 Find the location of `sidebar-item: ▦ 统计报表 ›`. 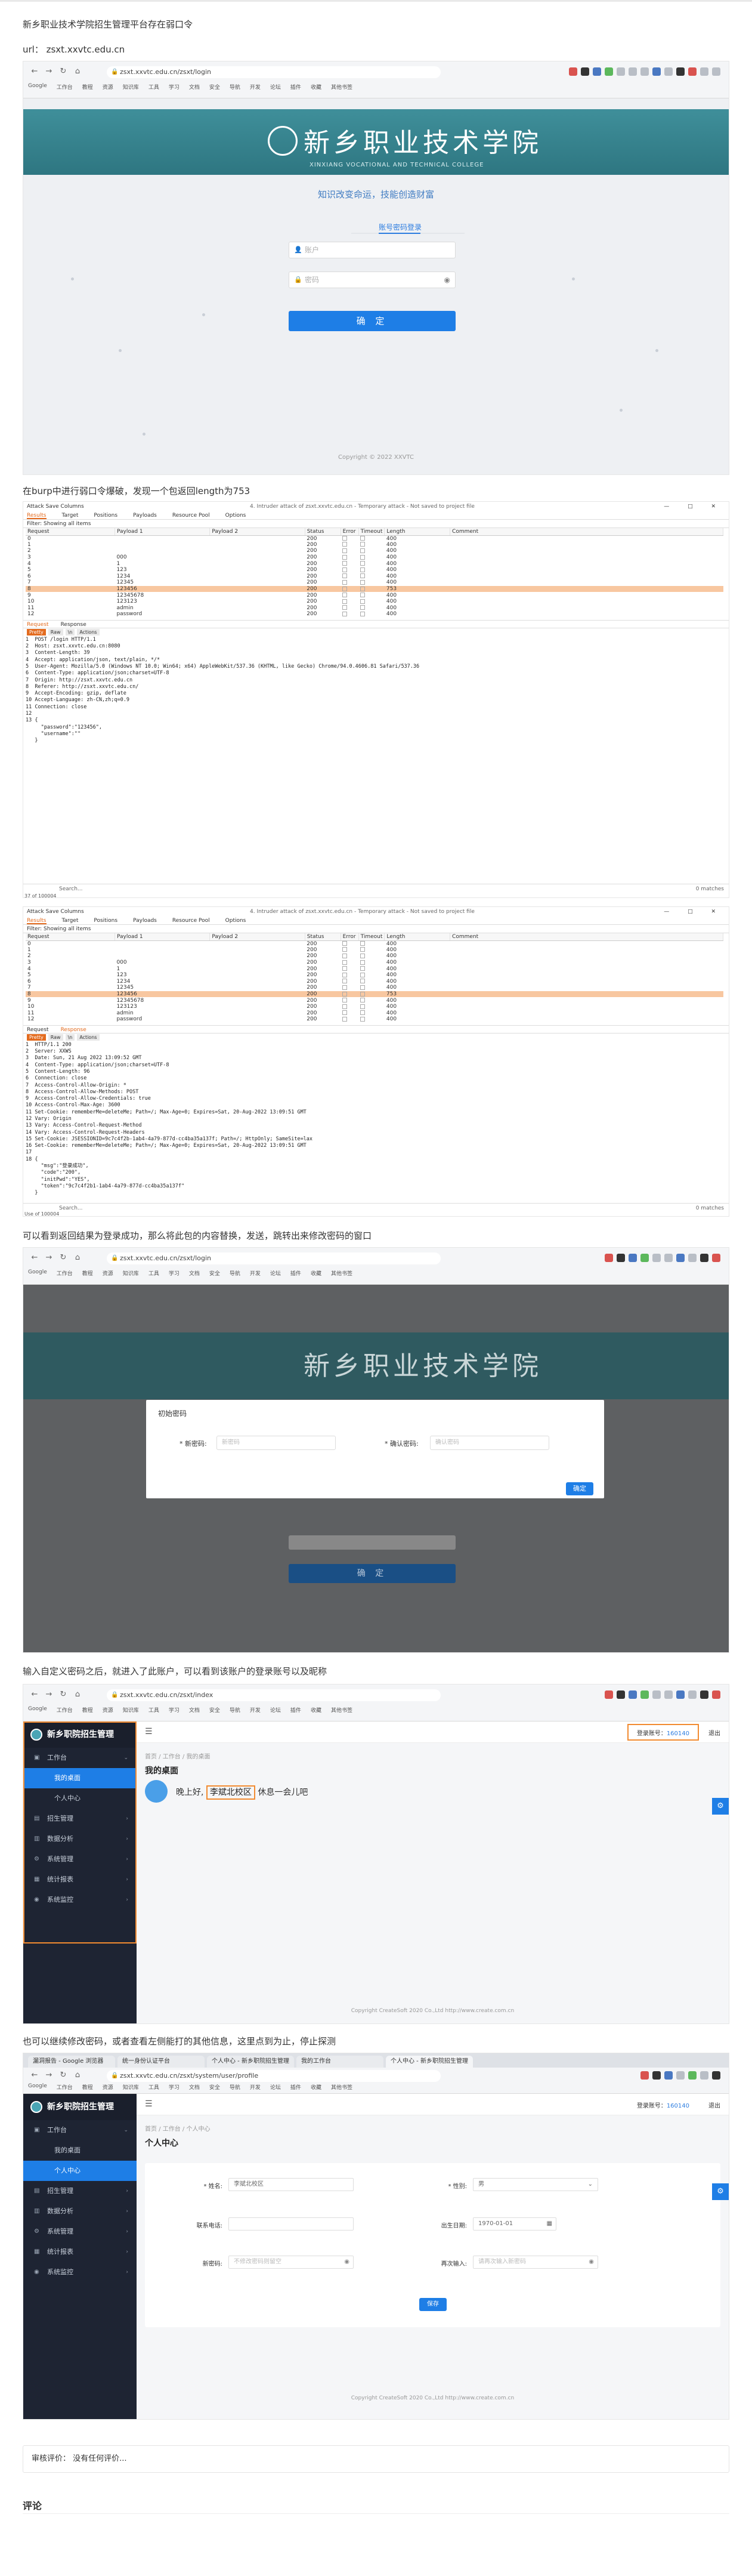

sidebar-item: ▦ 统计报表 › is located at coordinates (80, 2252).